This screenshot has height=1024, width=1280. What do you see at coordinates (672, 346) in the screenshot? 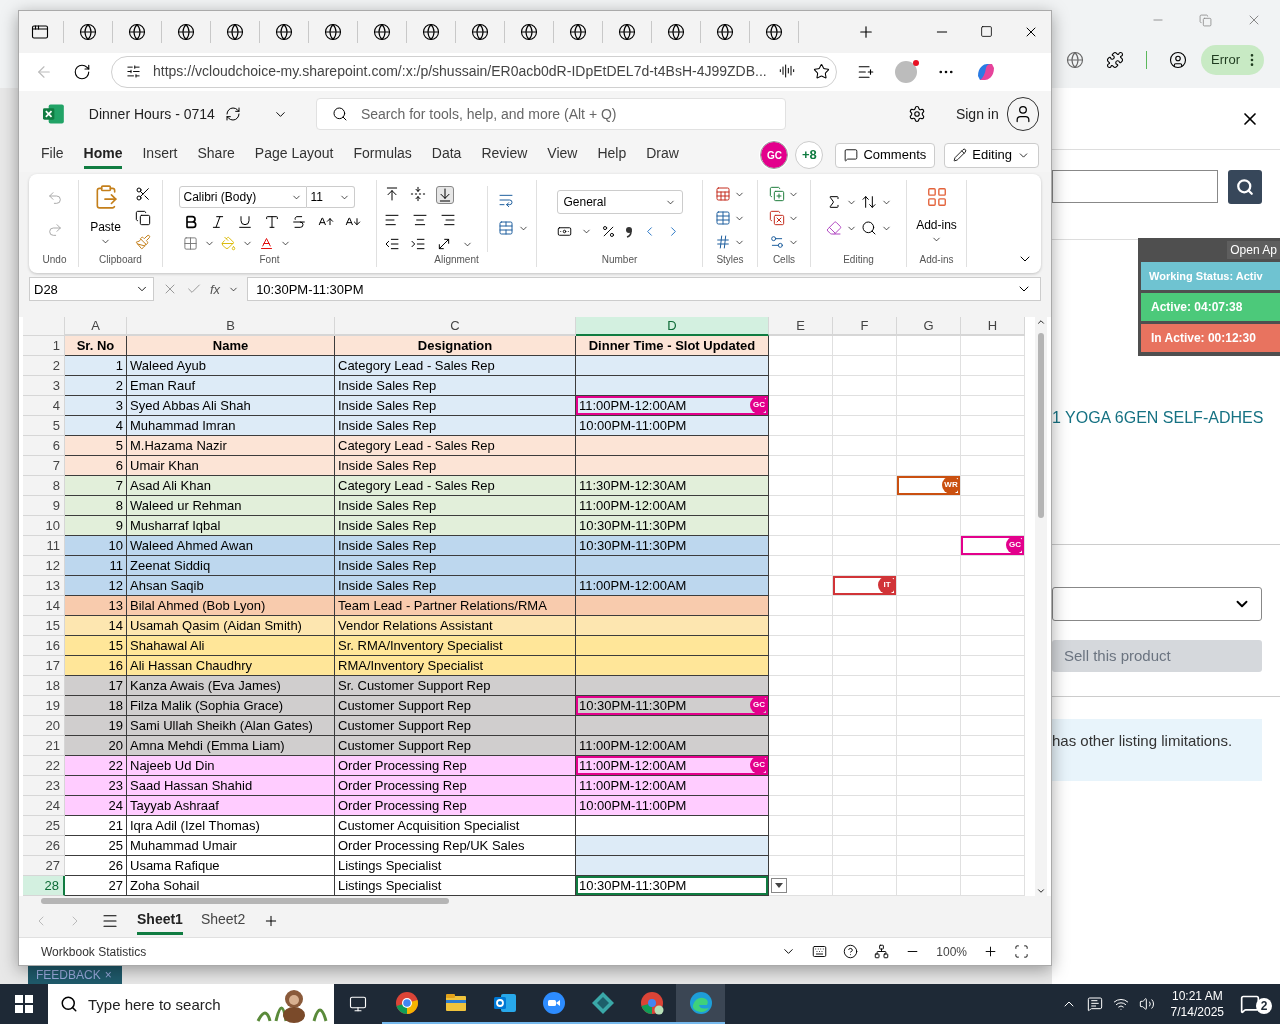
I see `table-cell: Dinner Time - Slot Updated` at bounding box center [672, 346].